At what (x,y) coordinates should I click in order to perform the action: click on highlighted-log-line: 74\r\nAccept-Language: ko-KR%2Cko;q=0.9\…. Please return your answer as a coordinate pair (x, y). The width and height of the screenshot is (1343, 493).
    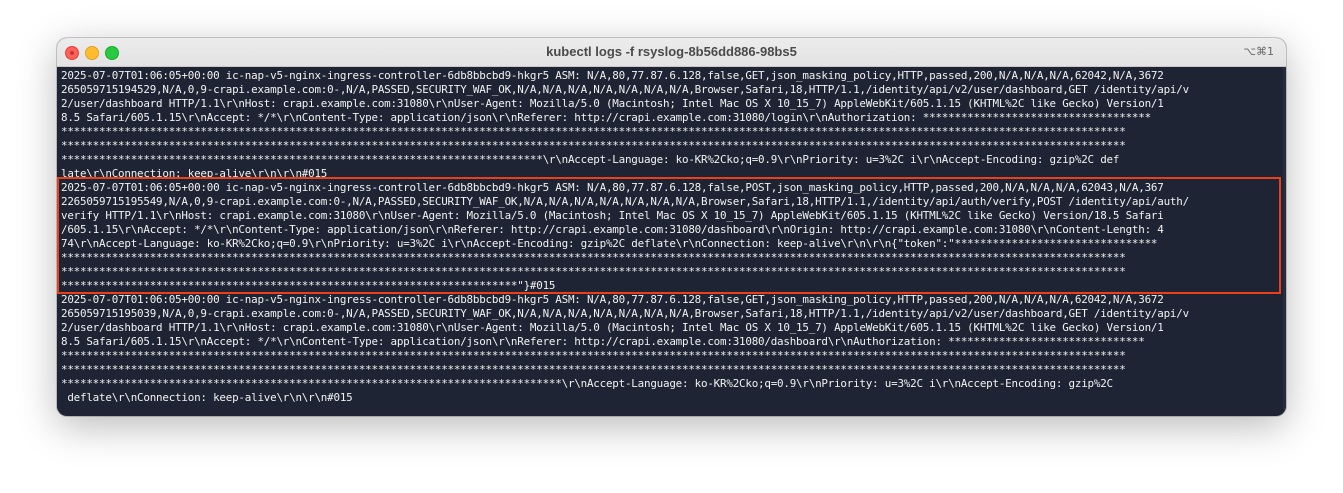
    Looking at the image, I should click on (609, 243).